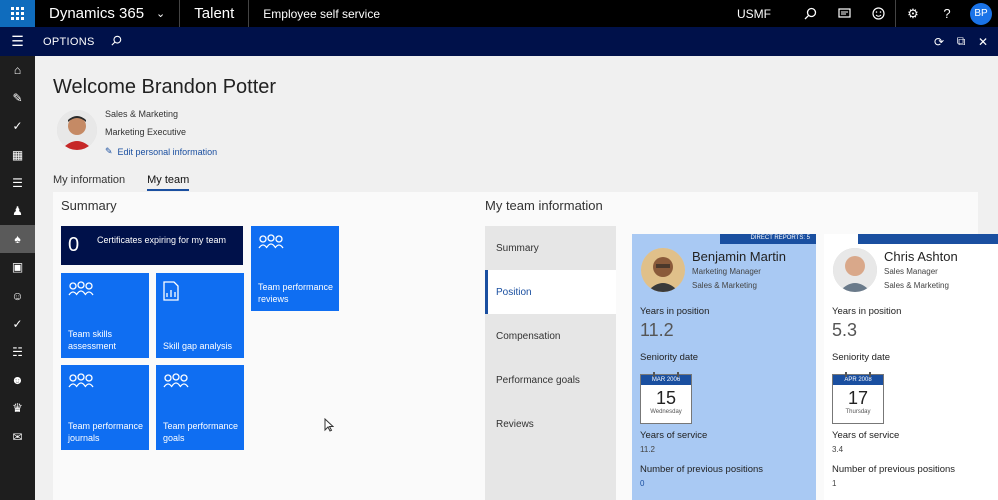 The width and height of the screenshot is (998, 500). Describe the element at coordinates (17, 183) in the screenshot. I see `list-icon: ☰` at that location.